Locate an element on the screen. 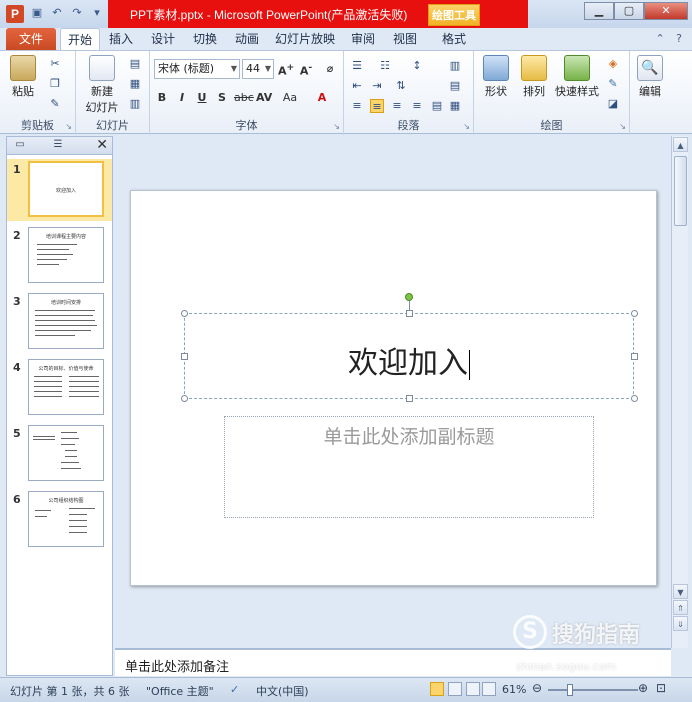 The image size is (692, 702). minimize-ribbon-icon: ⌃ is located at coordinates (659, 38).